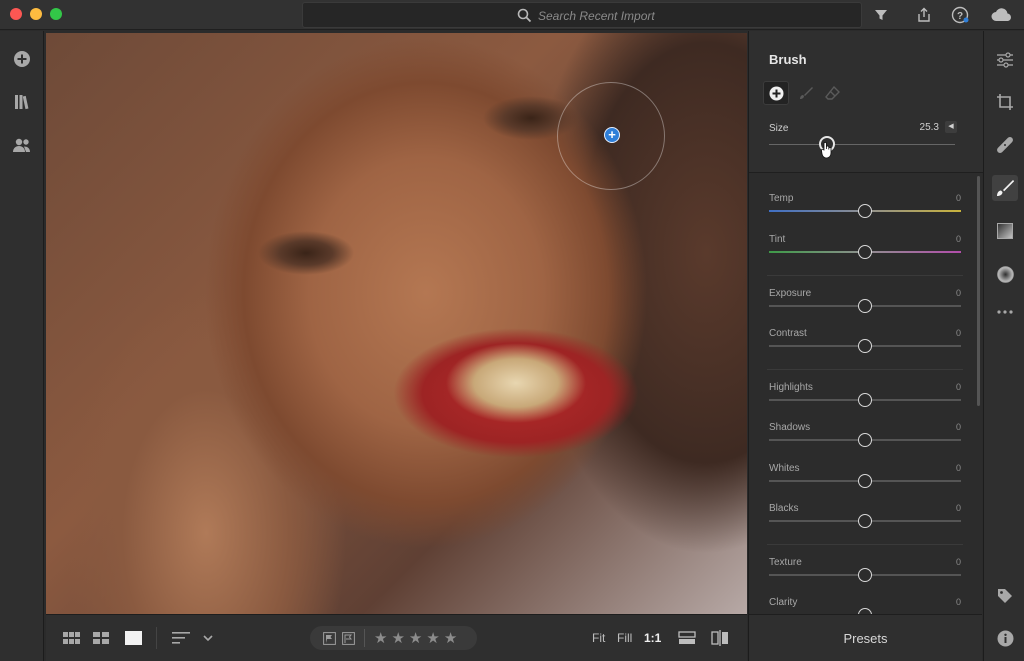  Describe the element at coordinates (781, 198) in the screenshot. I see `temp-label: Temp` at that location.